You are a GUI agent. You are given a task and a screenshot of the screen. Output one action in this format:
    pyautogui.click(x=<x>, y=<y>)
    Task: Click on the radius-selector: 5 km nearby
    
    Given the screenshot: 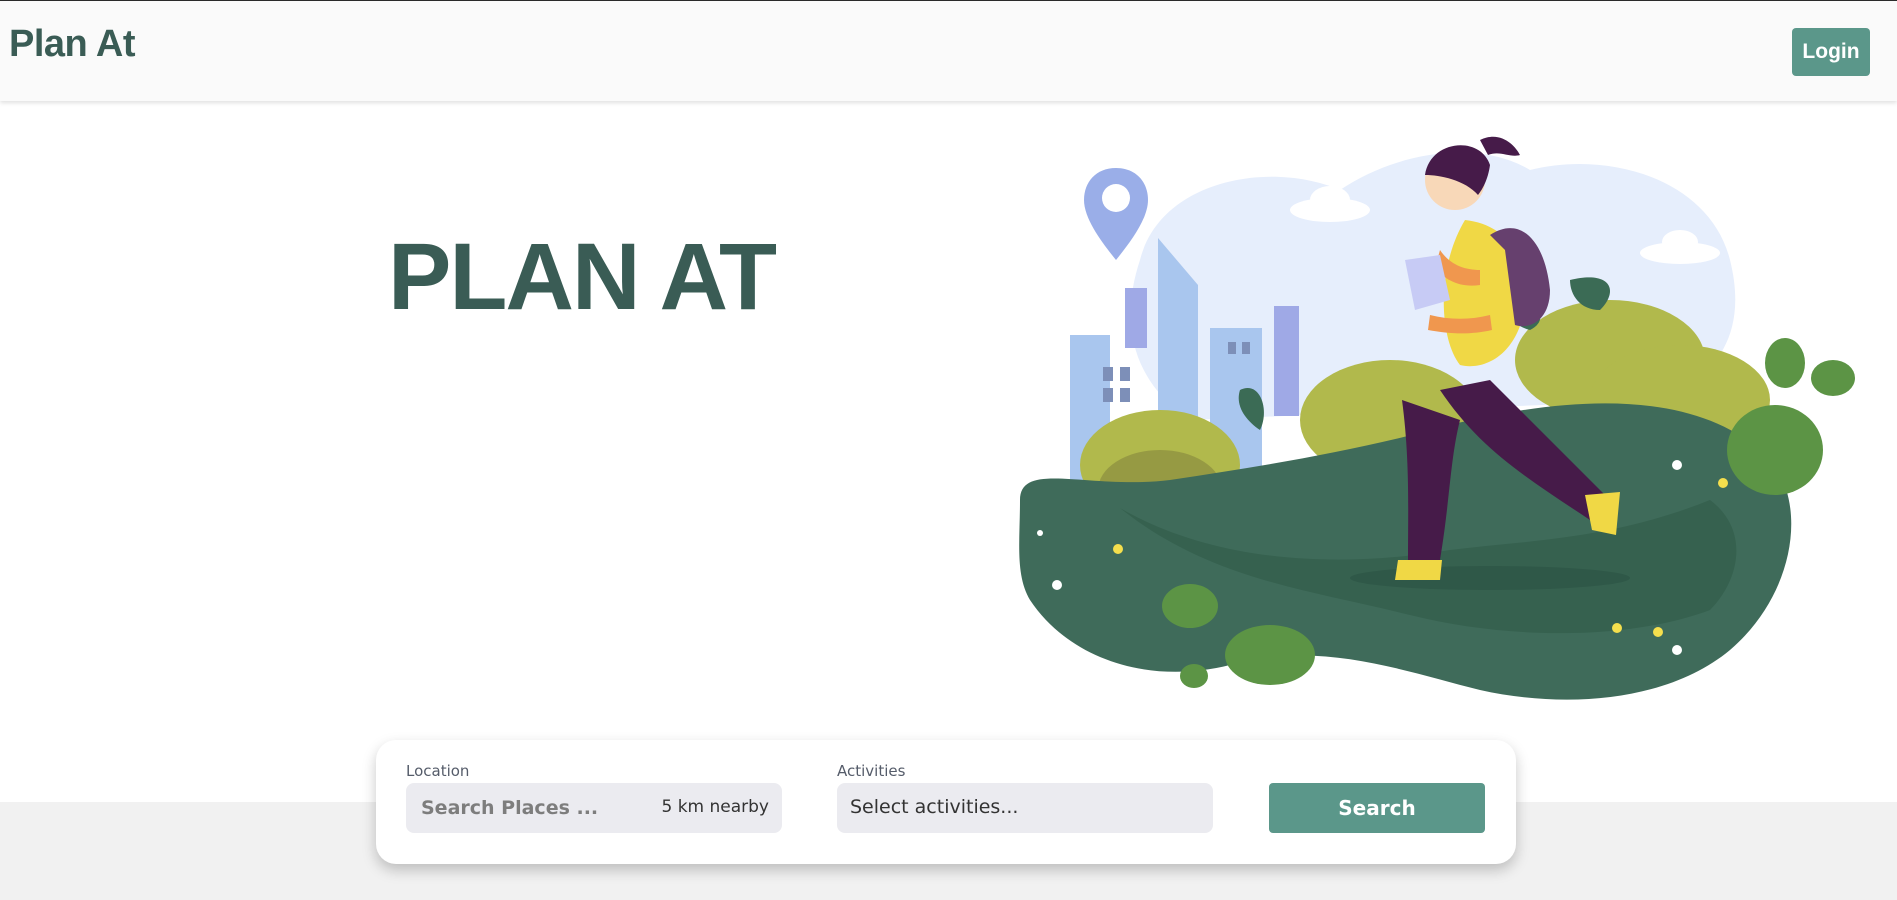 What is the action you would take?
    pyautogui.click(x=715, y=807)
    